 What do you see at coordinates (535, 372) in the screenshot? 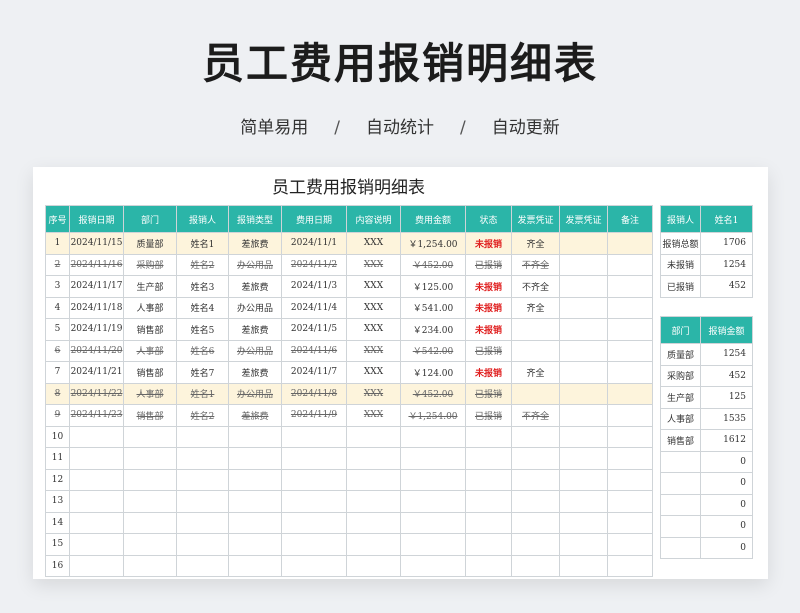
I see `invoice-cell: 齐全` at bounding box center [535, 372].